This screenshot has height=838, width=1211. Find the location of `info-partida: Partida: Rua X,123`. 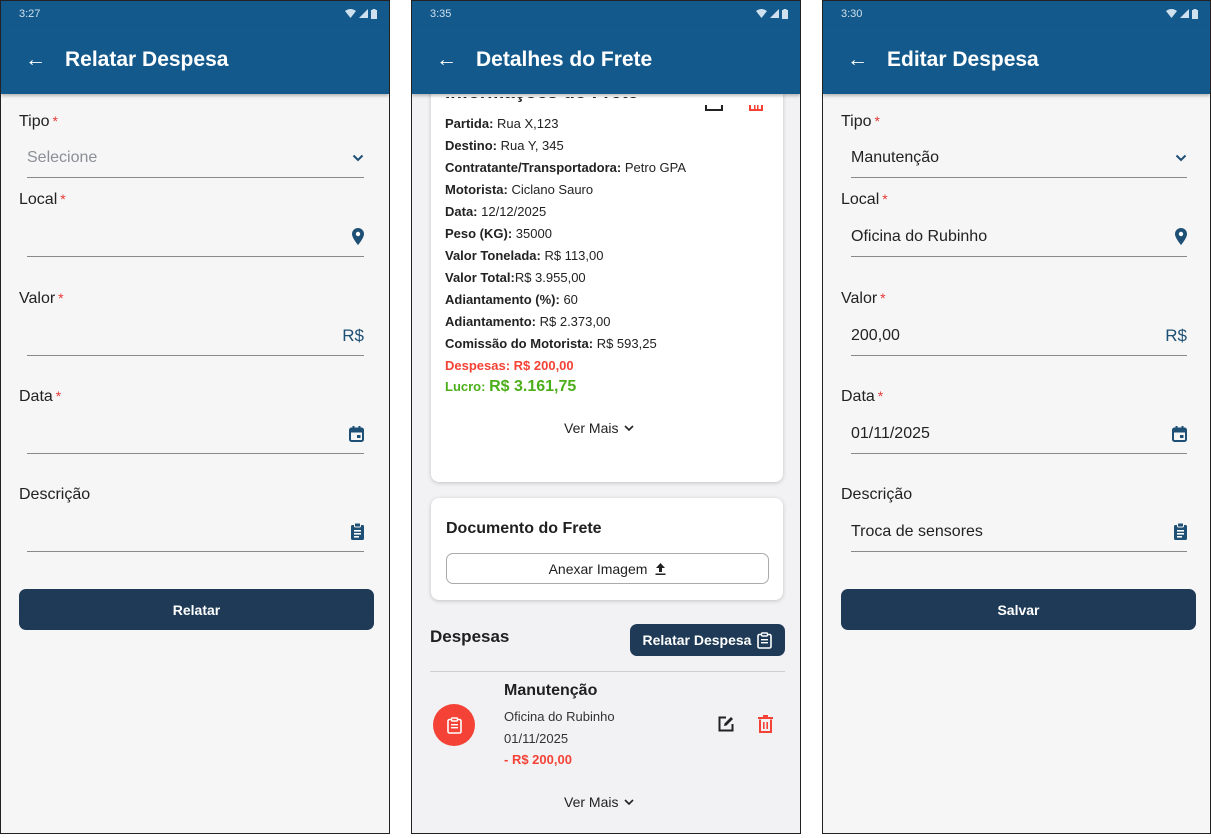

info-partida: Partida: Rua X,123 is located at coordinates (501, 123).